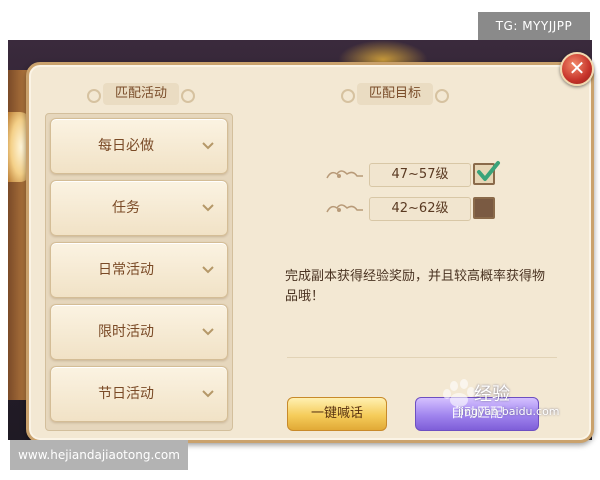 This screenshot has height=480, width=600. I want to click on menu-item-routine-activity: 日常活动, so click(139, 270).